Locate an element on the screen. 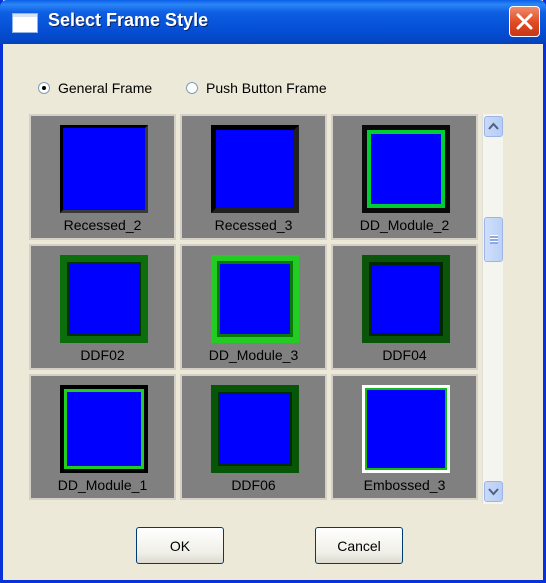 The height and width of the screenshot is (583, 546). frame-cell-recessed-2: Recessed_2 is located at coordinates (102, 177).